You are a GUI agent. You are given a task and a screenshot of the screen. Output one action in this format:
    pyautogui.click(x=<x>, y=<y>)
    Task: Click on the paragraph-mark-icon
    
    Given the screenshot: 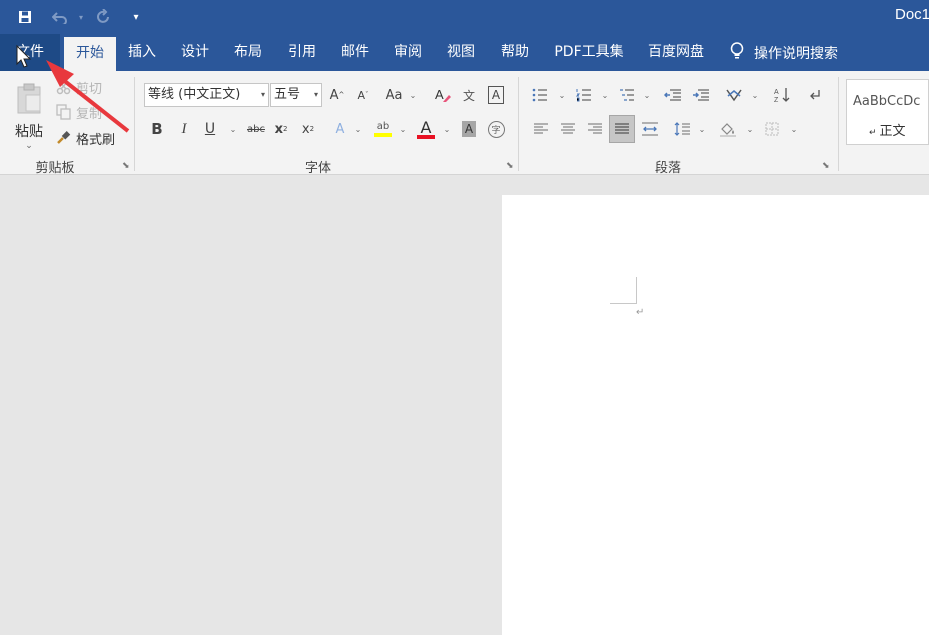 What is the action you would take?
    pyautogui.click(x=815, y=95)
    